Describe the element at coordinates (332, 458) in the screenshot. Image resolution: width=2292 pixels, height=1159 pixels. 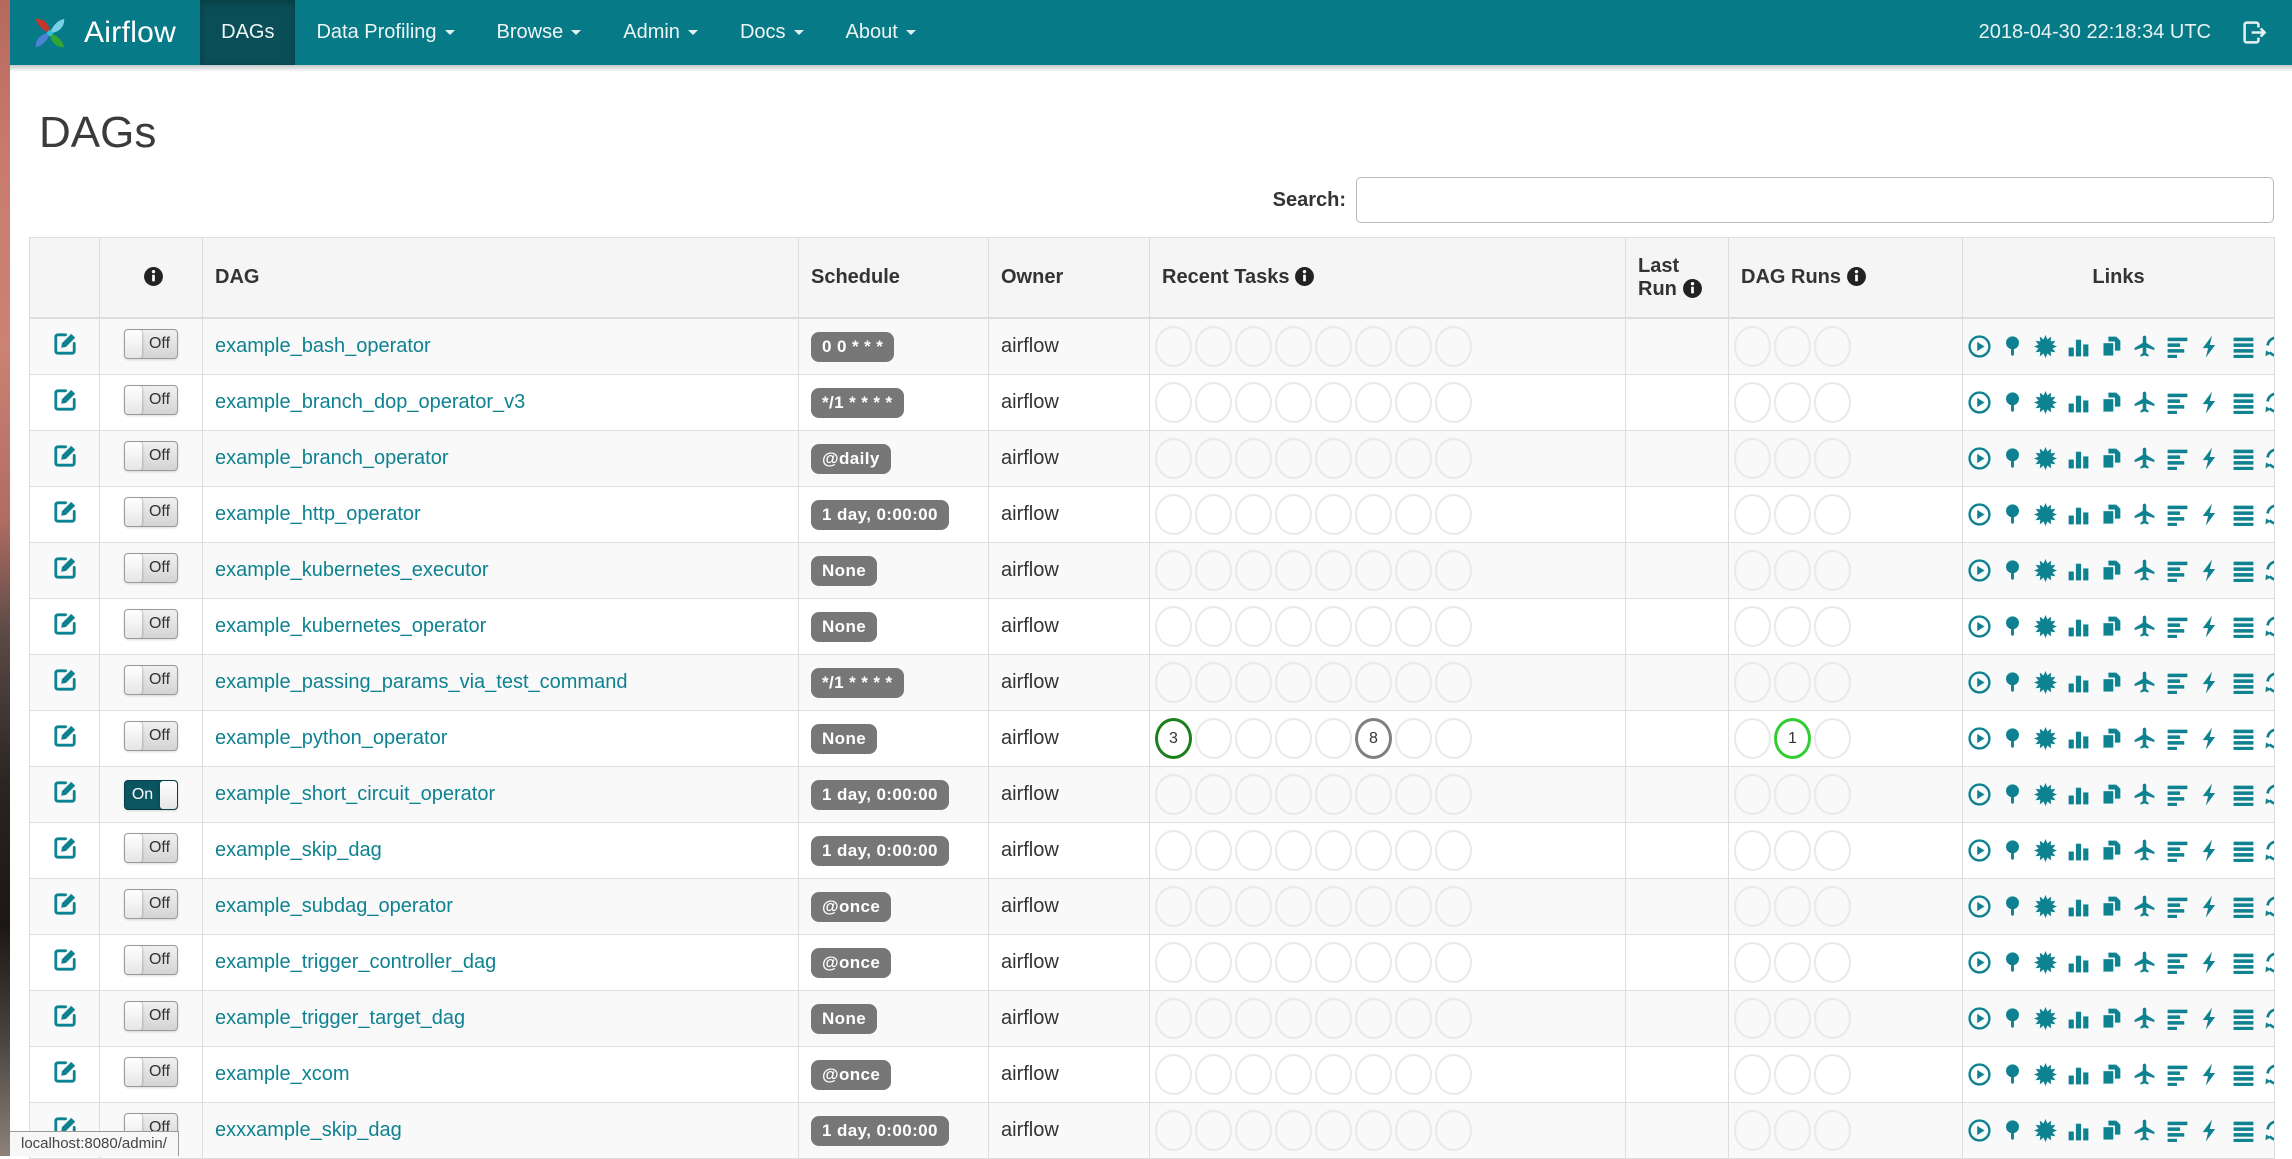
I see `dag-link: example_branch_operator` at that location.